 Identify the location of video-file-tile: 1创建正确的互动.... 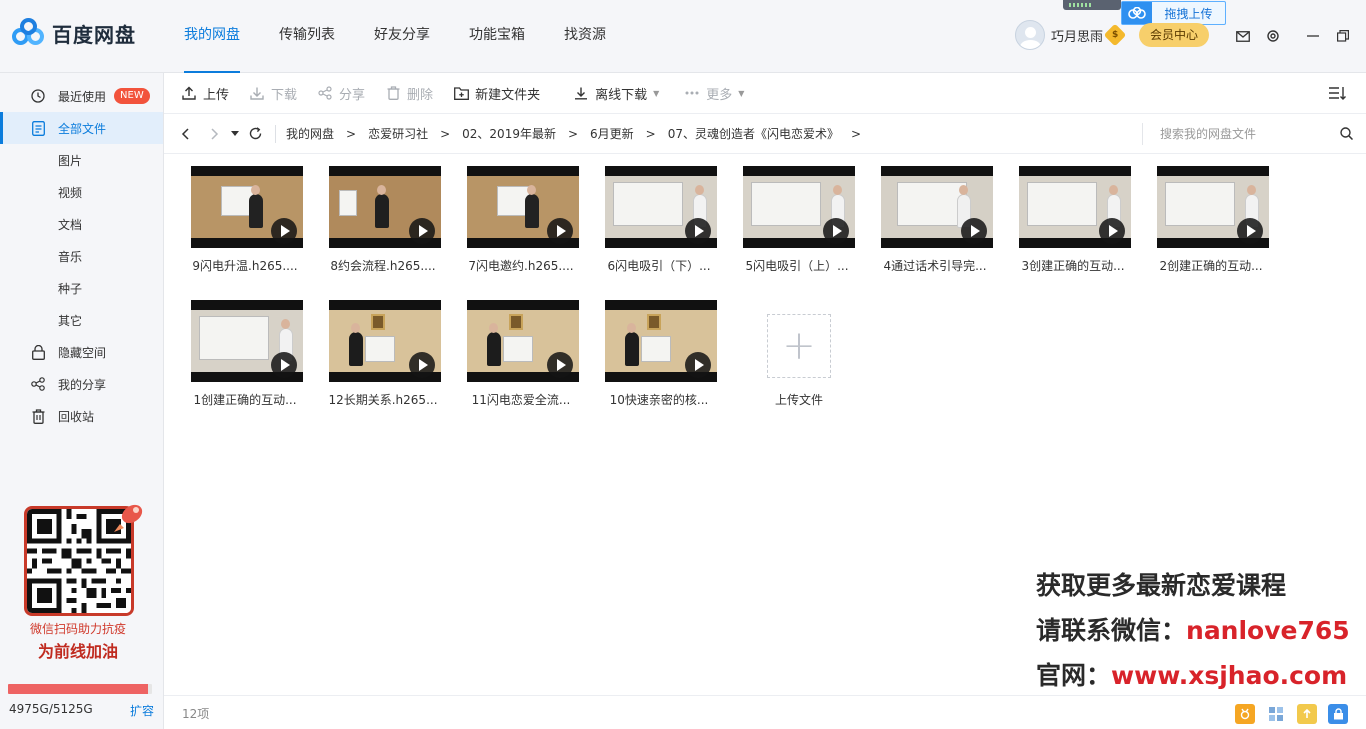
(245, 348).